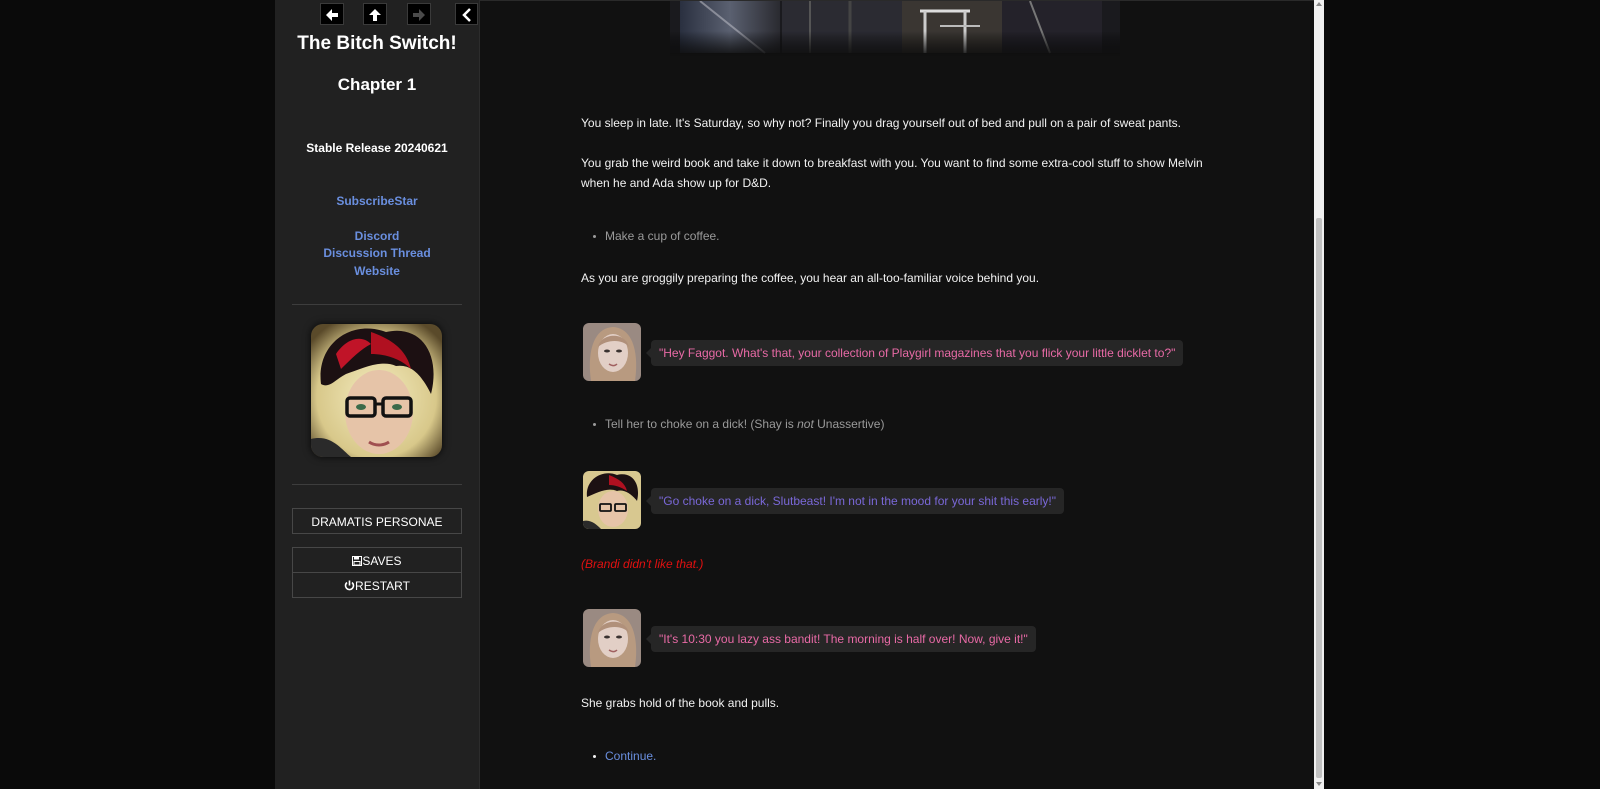 The width and height of the screenshot is (1600, 789). What do you see at coordinates (382, 561) in the screenshot?
I see `saves-label: SAVES` at bounding box center [382, 561].